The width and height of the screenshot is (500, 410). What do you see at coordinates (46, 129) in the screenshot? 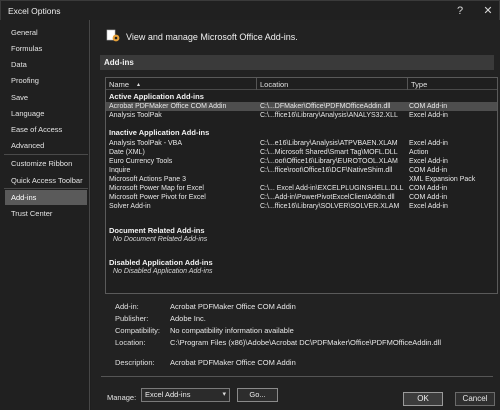
I see `sidebar-item-ease-of-access: Ease of Access` at bounding box center [46, 129].